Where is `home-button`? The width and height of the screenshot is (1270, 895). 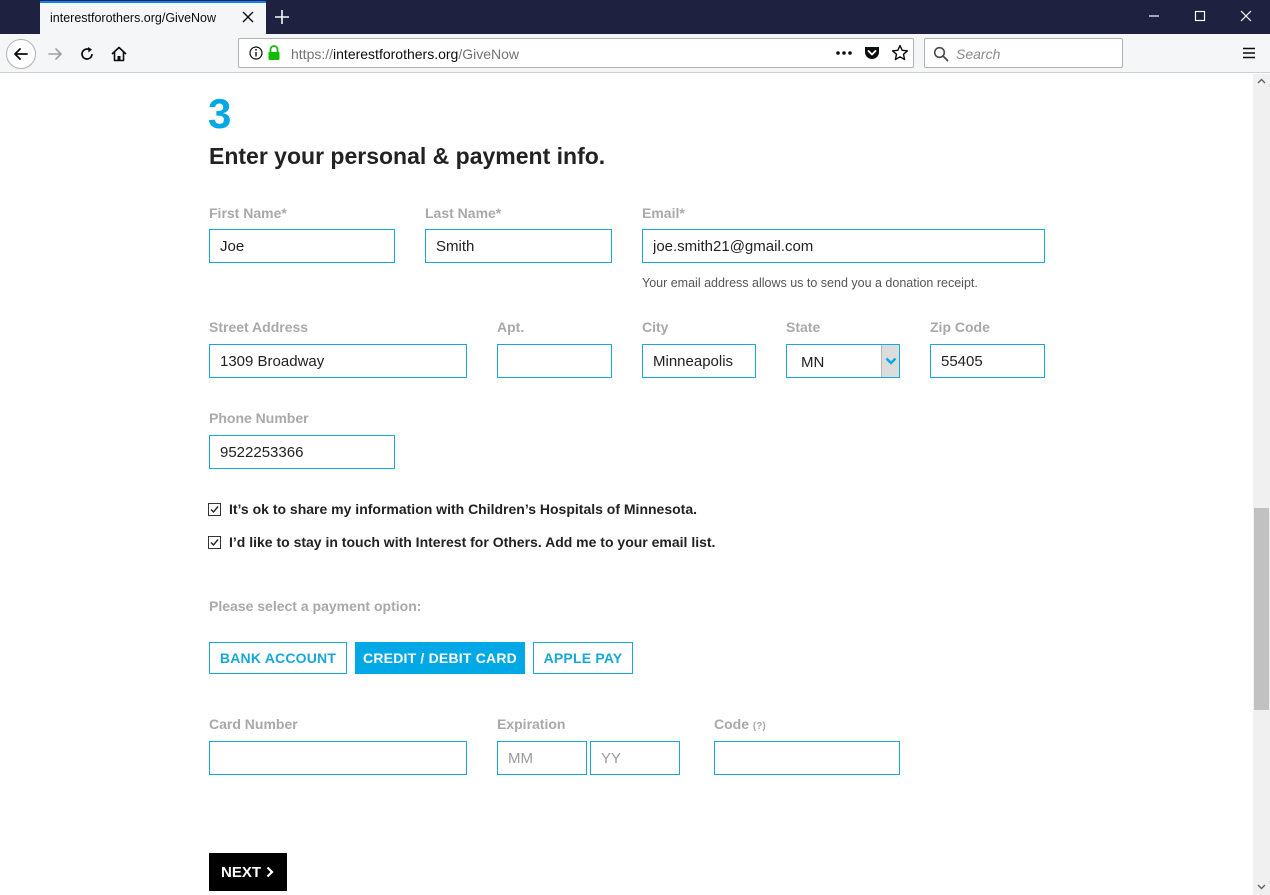 home-button is located at coordinates (119, 54).